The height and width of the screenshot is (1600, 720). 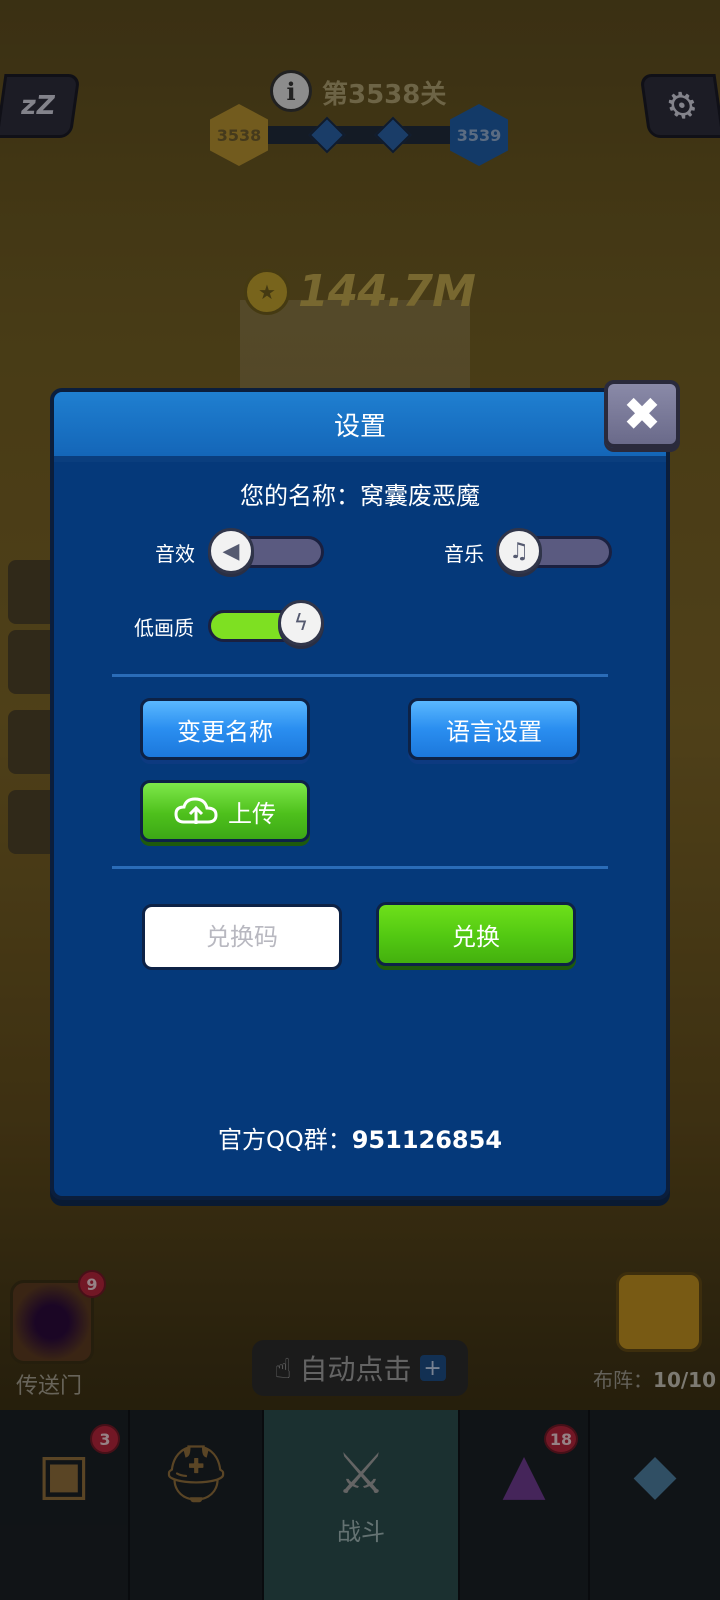 What do you see at coordinates (175, 554) in the screenshot?
I see `sound-effects-label: 音效` at bounding box center [175, 554].